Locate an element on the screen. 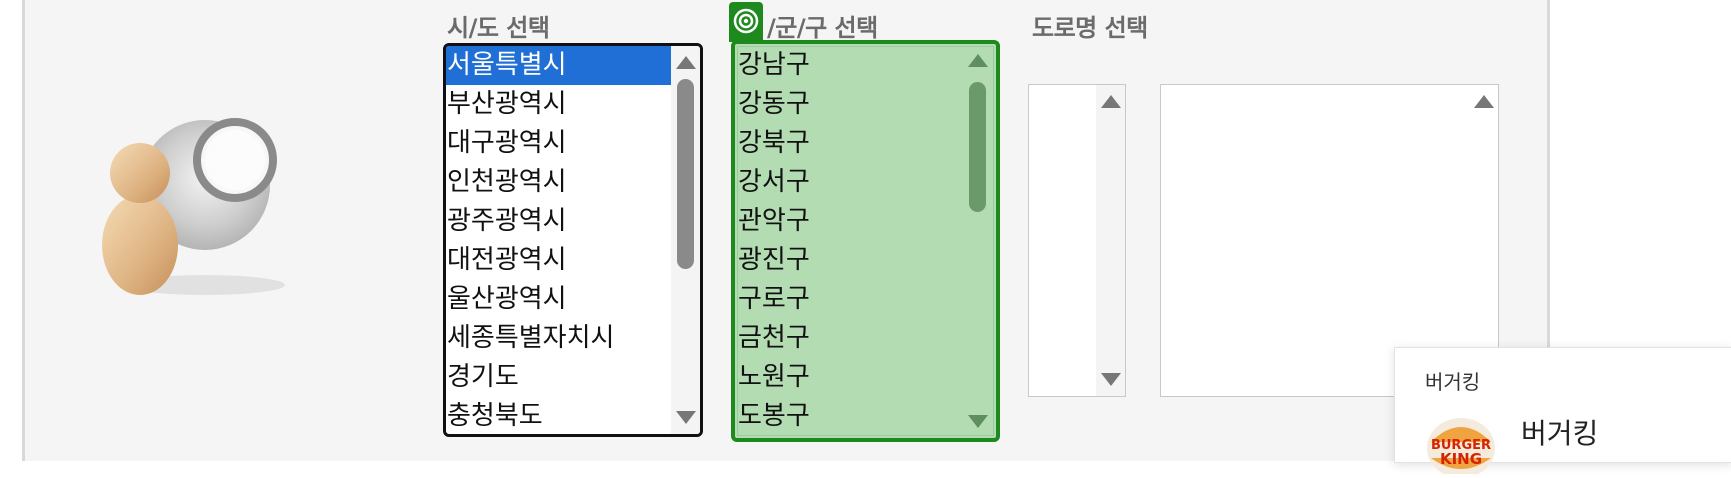 The image size is (1731, 478). gungu-option: 강남구 is located at coordinates (866, 65).